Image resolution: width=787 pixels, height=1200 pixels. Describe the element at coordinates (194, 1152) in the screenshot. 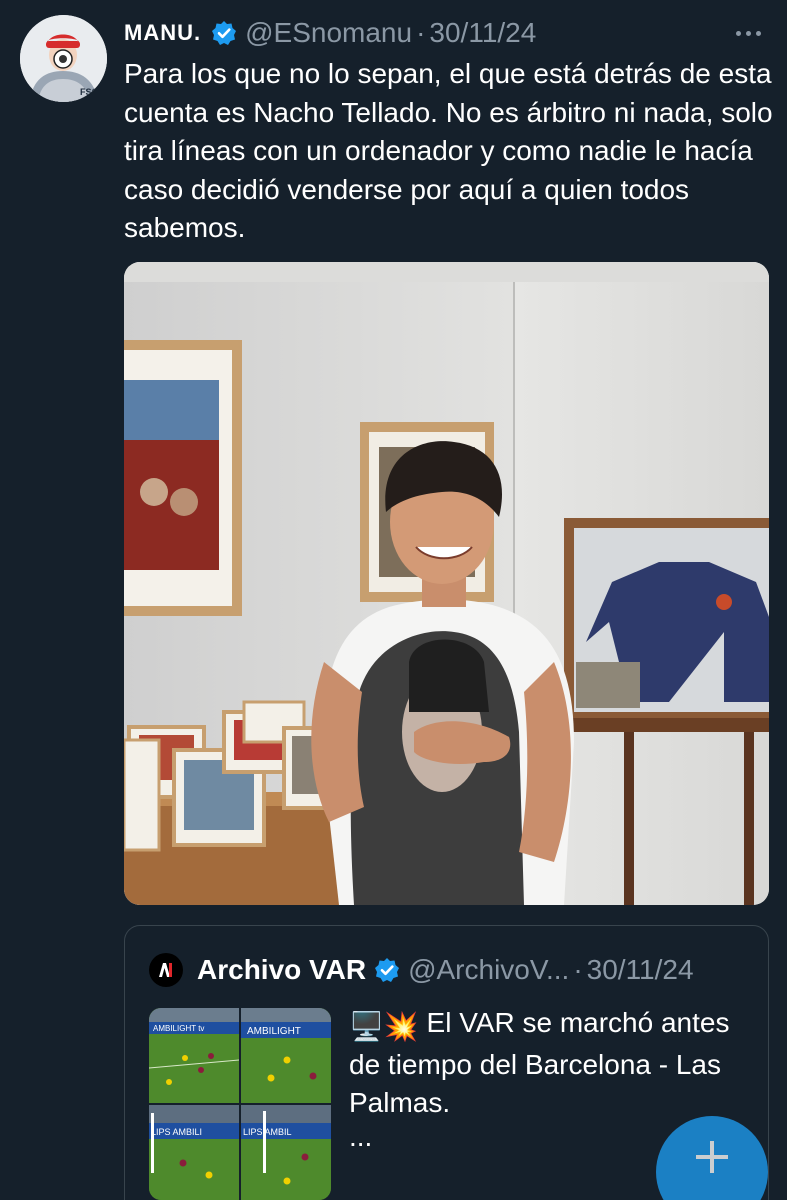

I see `quoted-media-thumbnail: LIPS AMBILI` at that location.